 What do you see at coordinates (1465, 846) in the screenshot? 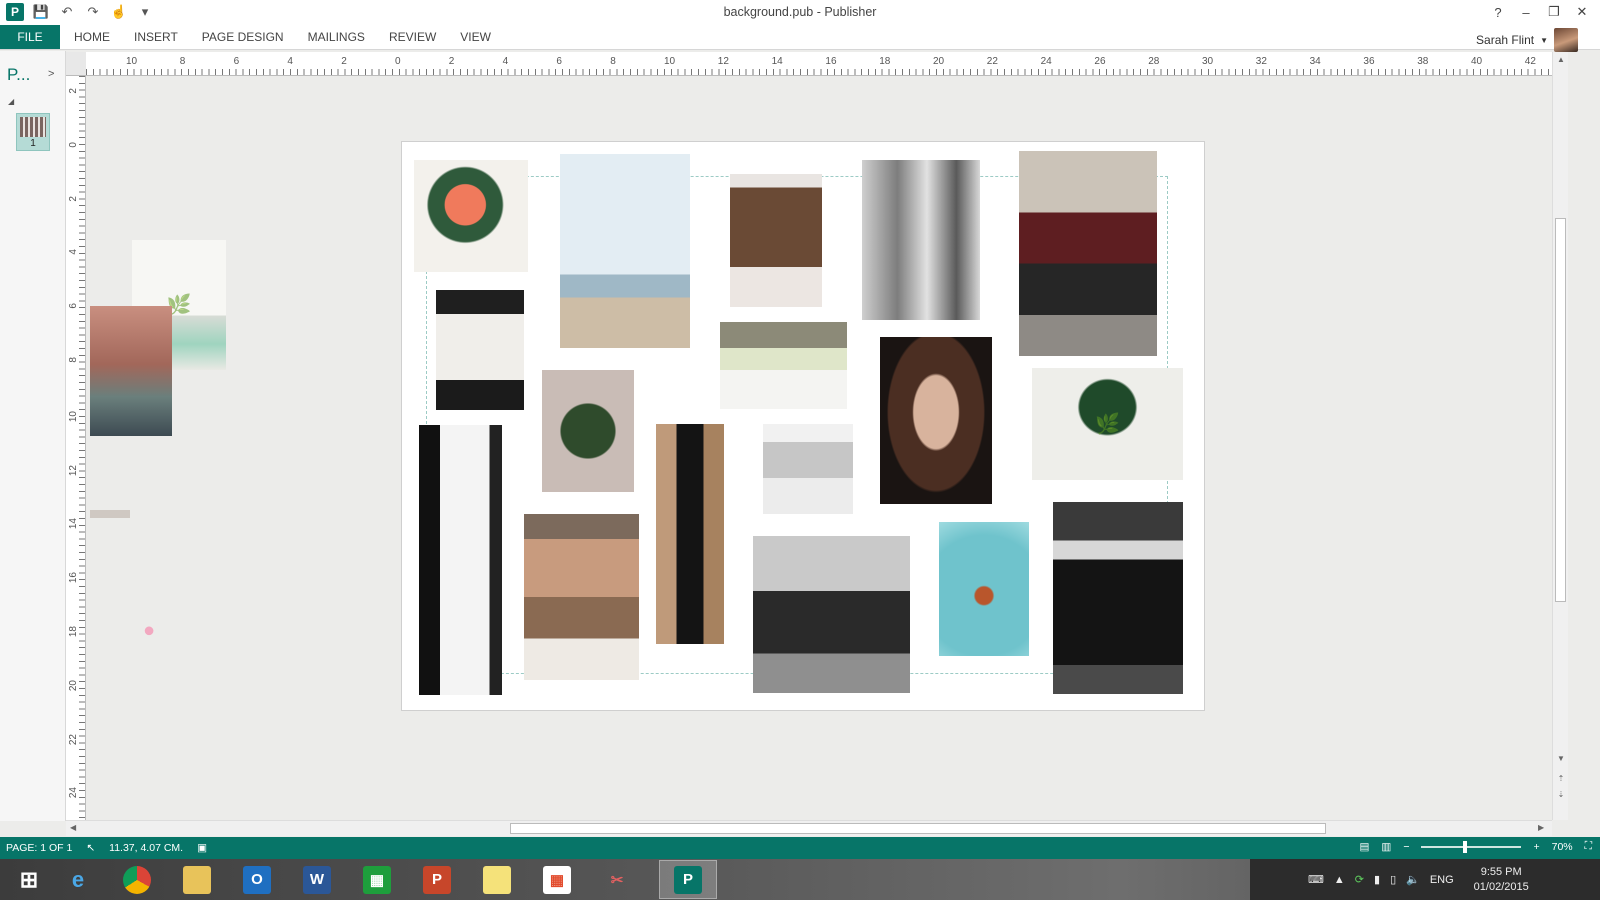
I see `zoom-slider-knob` at bounding box center [1465, 846].